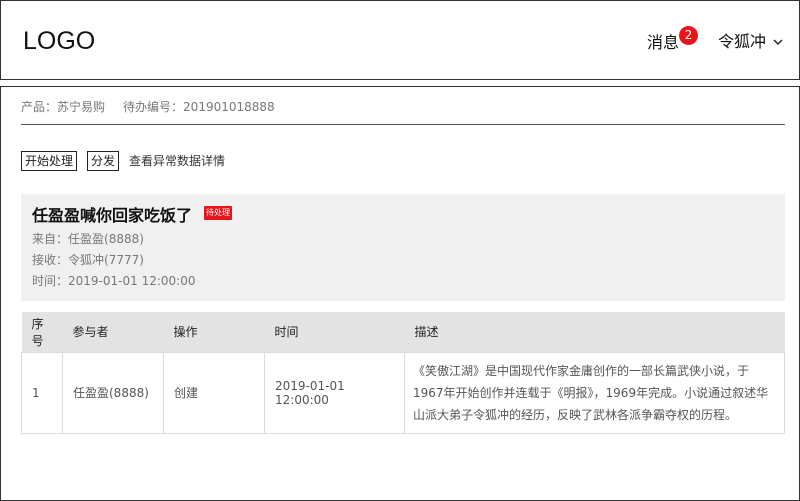  I want to click on product-value: 苏宁易购, so click(81, 107).